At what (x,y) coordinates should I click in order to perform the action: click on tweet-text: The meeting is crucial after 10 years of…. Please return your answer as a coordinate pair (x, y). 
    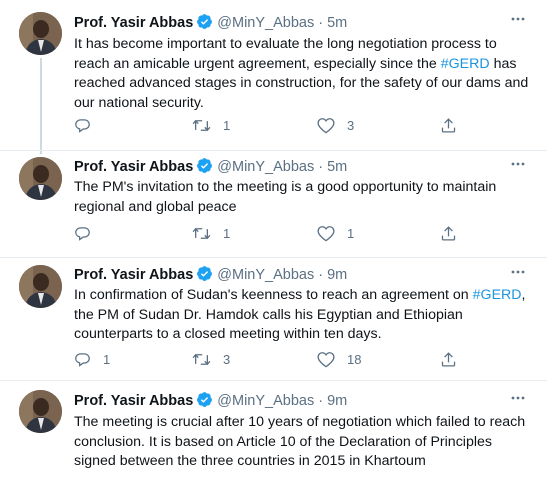
    Looking at the image, I should click on (304, 442).